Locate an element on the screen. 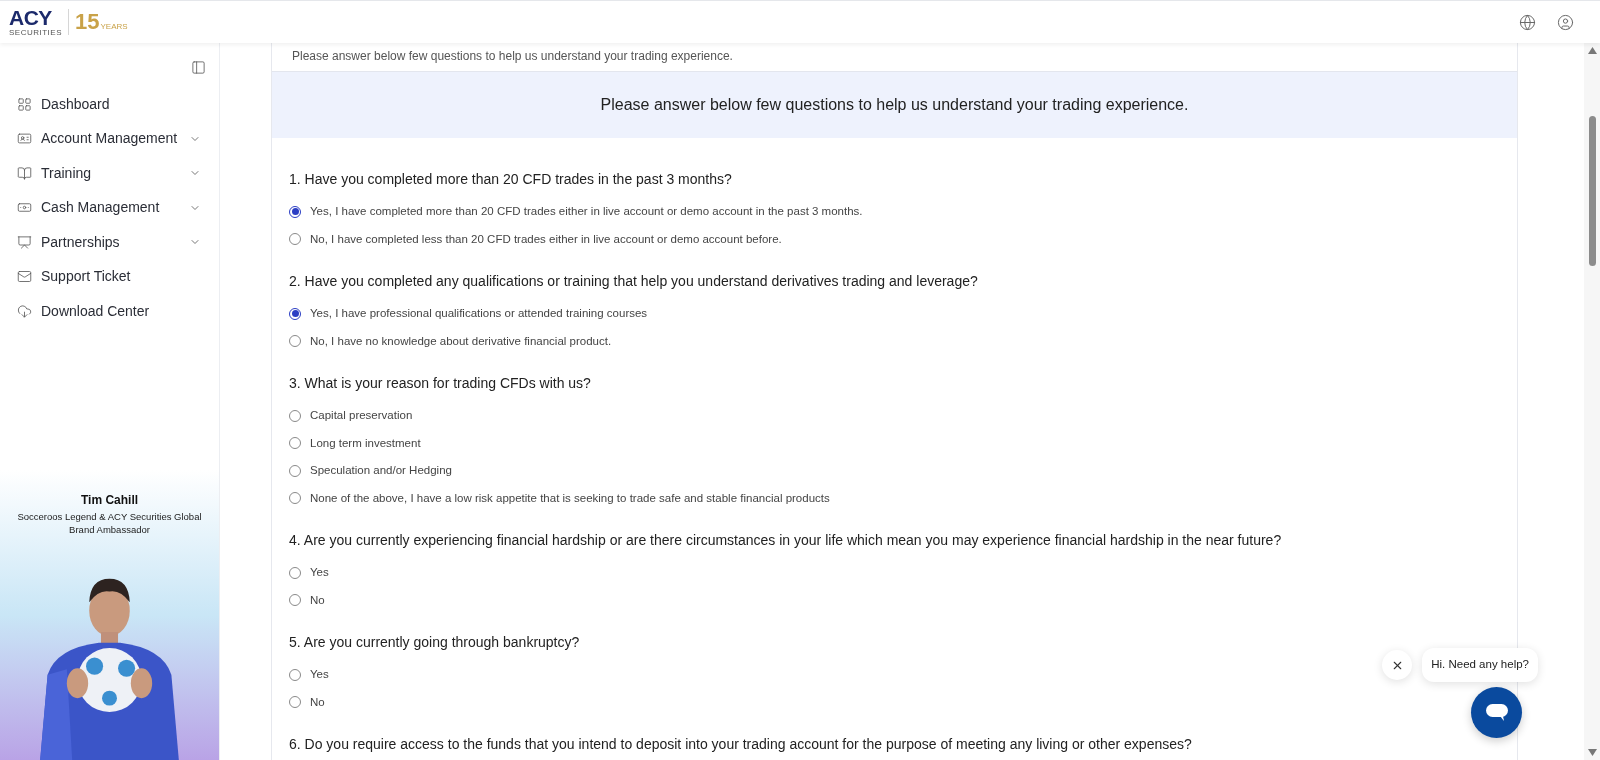  scroll-up-icon is located at coordinates (1592, 50).